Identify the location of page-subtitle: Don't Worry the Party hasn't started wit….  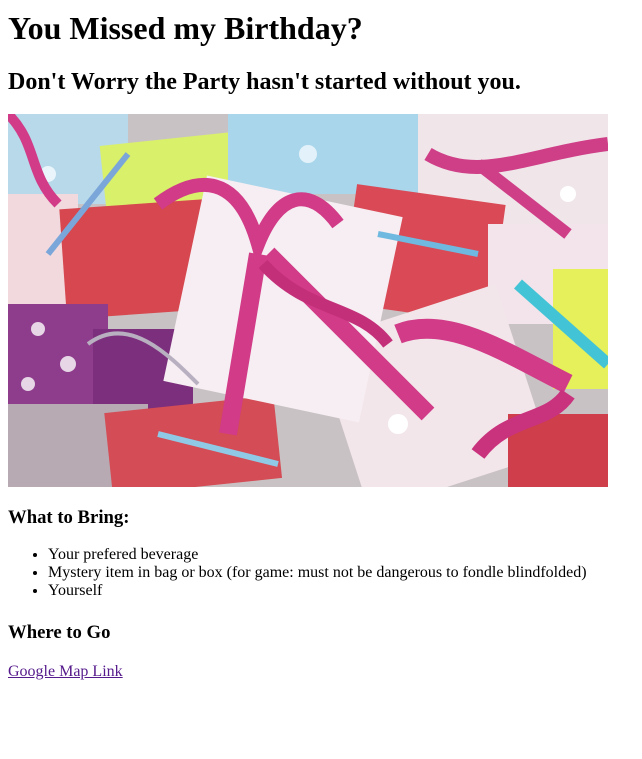
(264, 82).